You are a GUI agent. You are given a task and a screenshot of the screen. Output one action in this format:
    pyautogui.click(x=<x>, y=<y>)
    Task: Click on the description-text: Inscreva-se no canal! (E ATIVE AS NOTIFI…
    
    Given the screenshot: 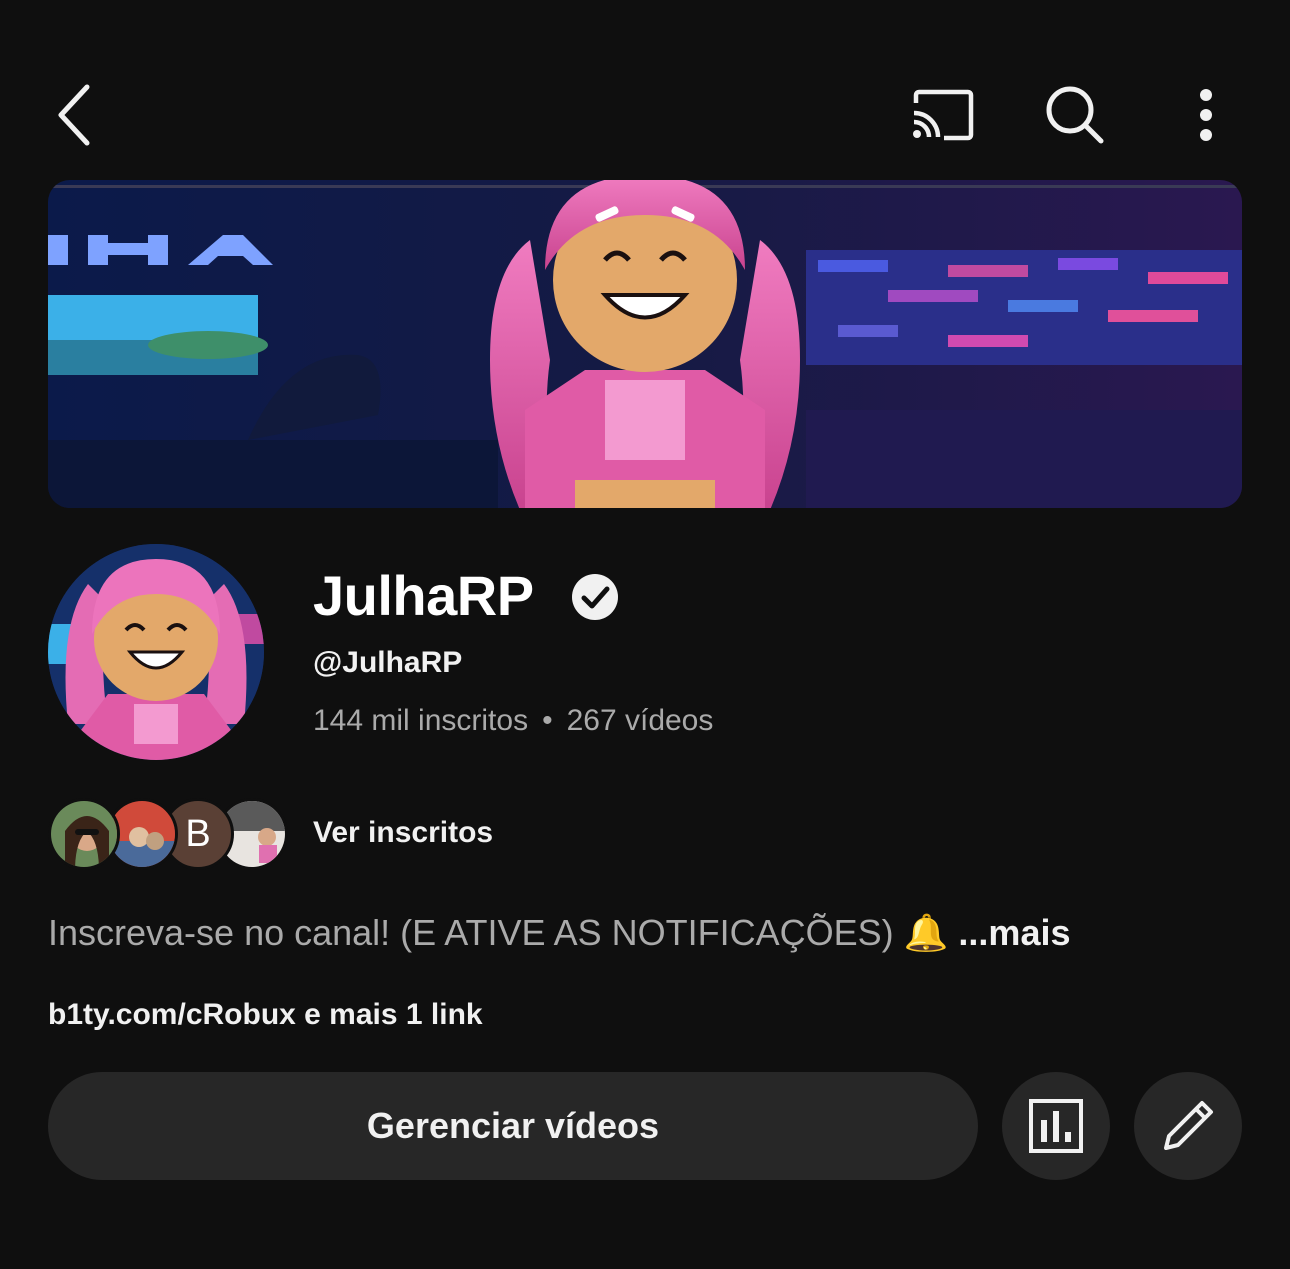 What is the action you would take?
    pyautogui.click(x=498, y=932)
    